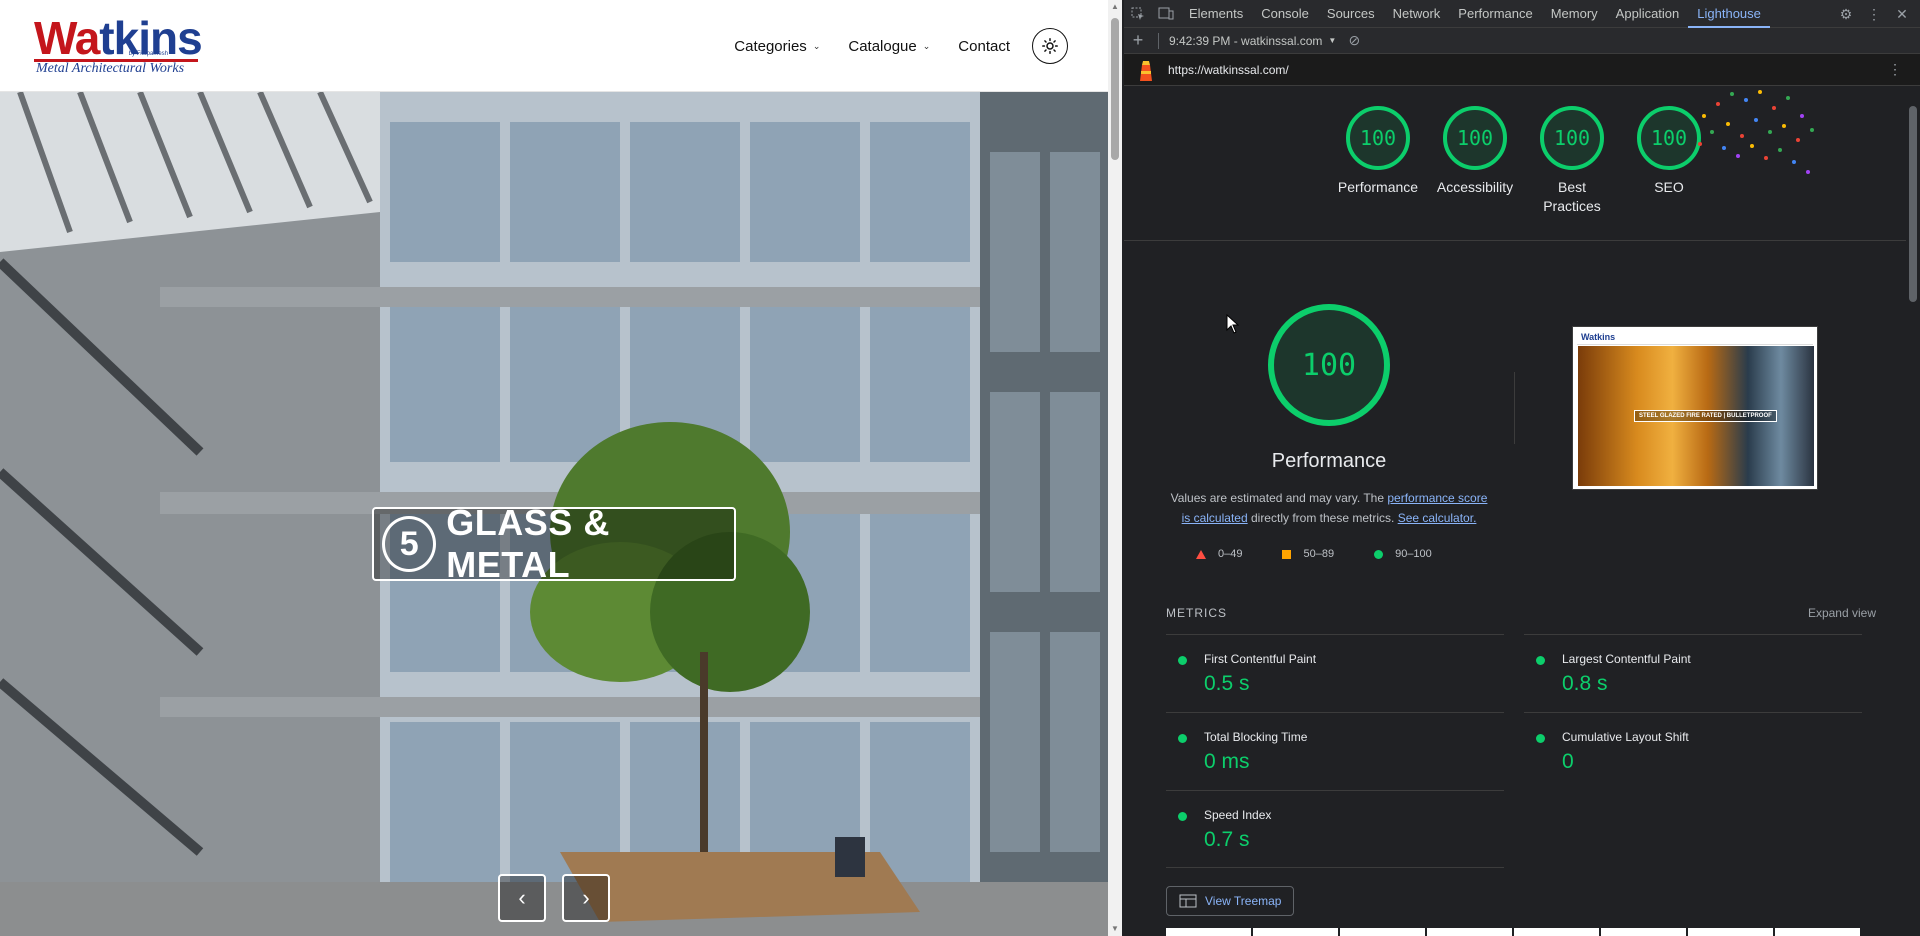  What do you see at coordinates (1319, 554) in the screenshot?
I see `legend-average-label: 50–89` at bounding box center [1319, 554].